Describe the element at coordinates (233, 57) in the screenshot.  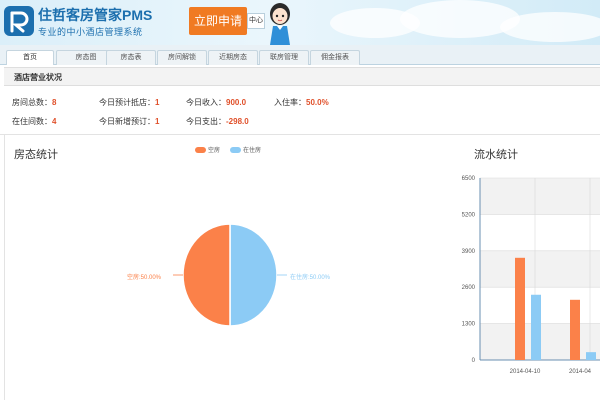
I see `tab-recent-status: 近期房态` at that location.